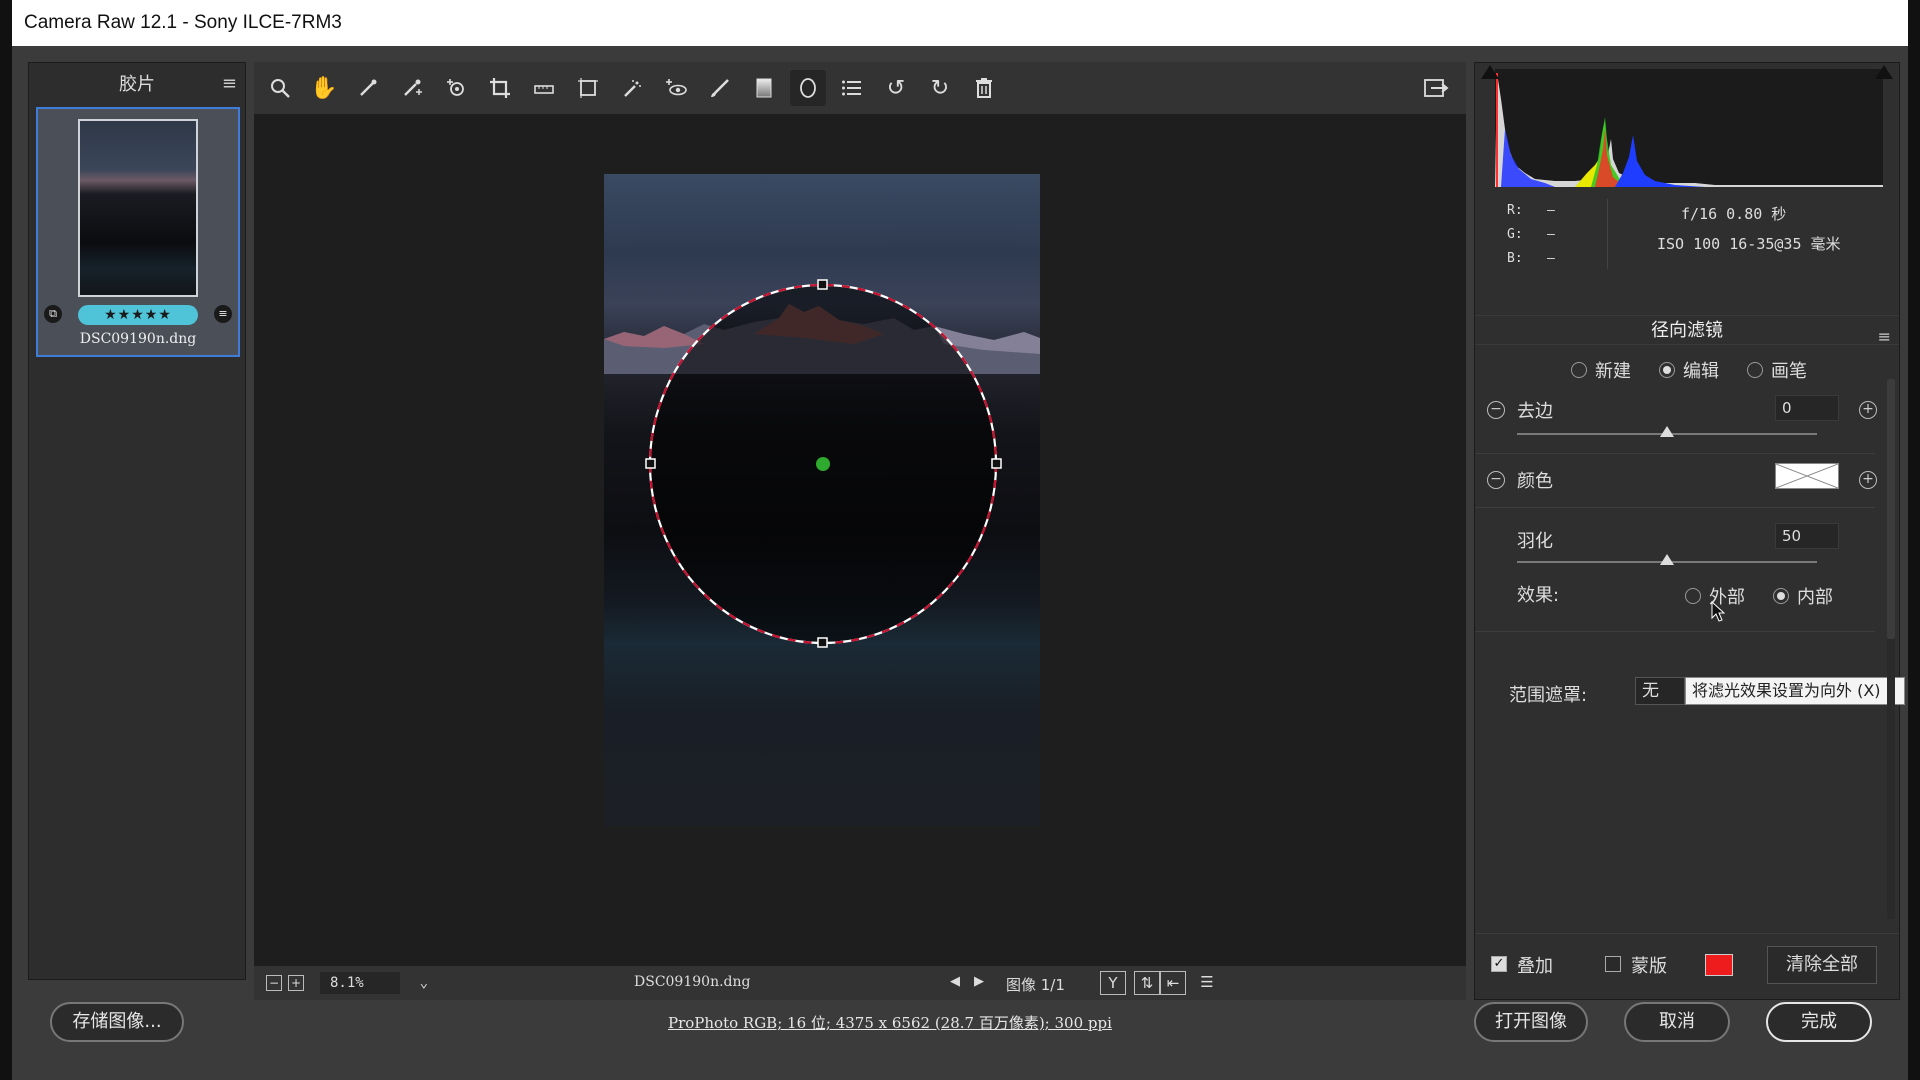  What do you see at coordinates (1891, 649) in the screenshot?
I see `panel-scrollbar` at bounding box center [1891, 649].